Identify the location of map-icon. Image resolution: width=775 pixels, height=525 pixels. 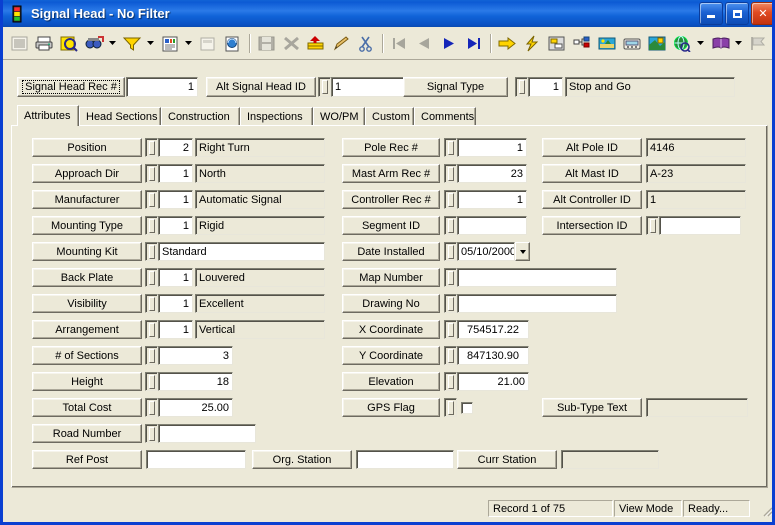
(657, 43).